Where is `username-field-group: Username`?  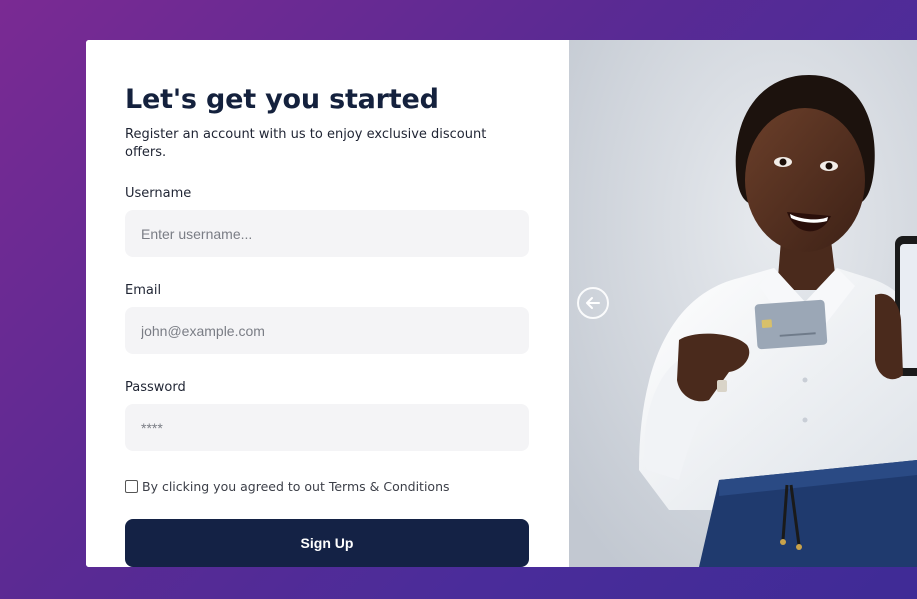 username-field-group: Username is located at coordinates (327, 221).